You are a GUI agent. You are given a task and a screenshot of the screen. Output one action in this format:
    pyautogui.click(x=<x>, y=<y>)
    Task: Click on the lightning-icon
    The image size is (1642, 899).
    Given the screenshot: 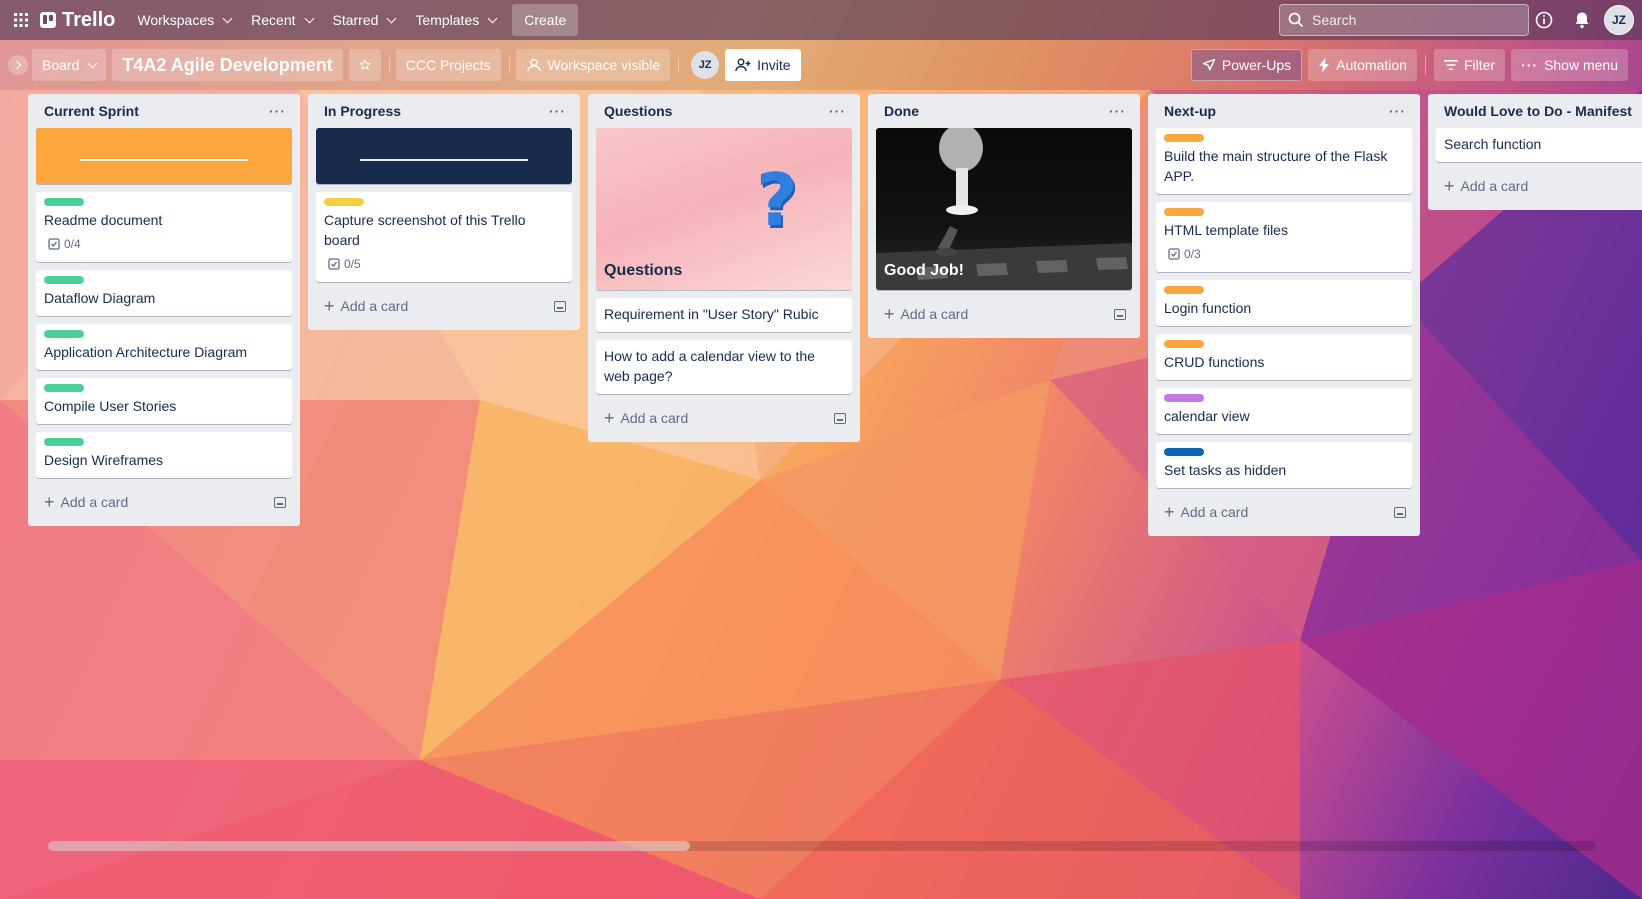 What is the action you would take?
    pyautogui.click(x=1324, y=65)
    